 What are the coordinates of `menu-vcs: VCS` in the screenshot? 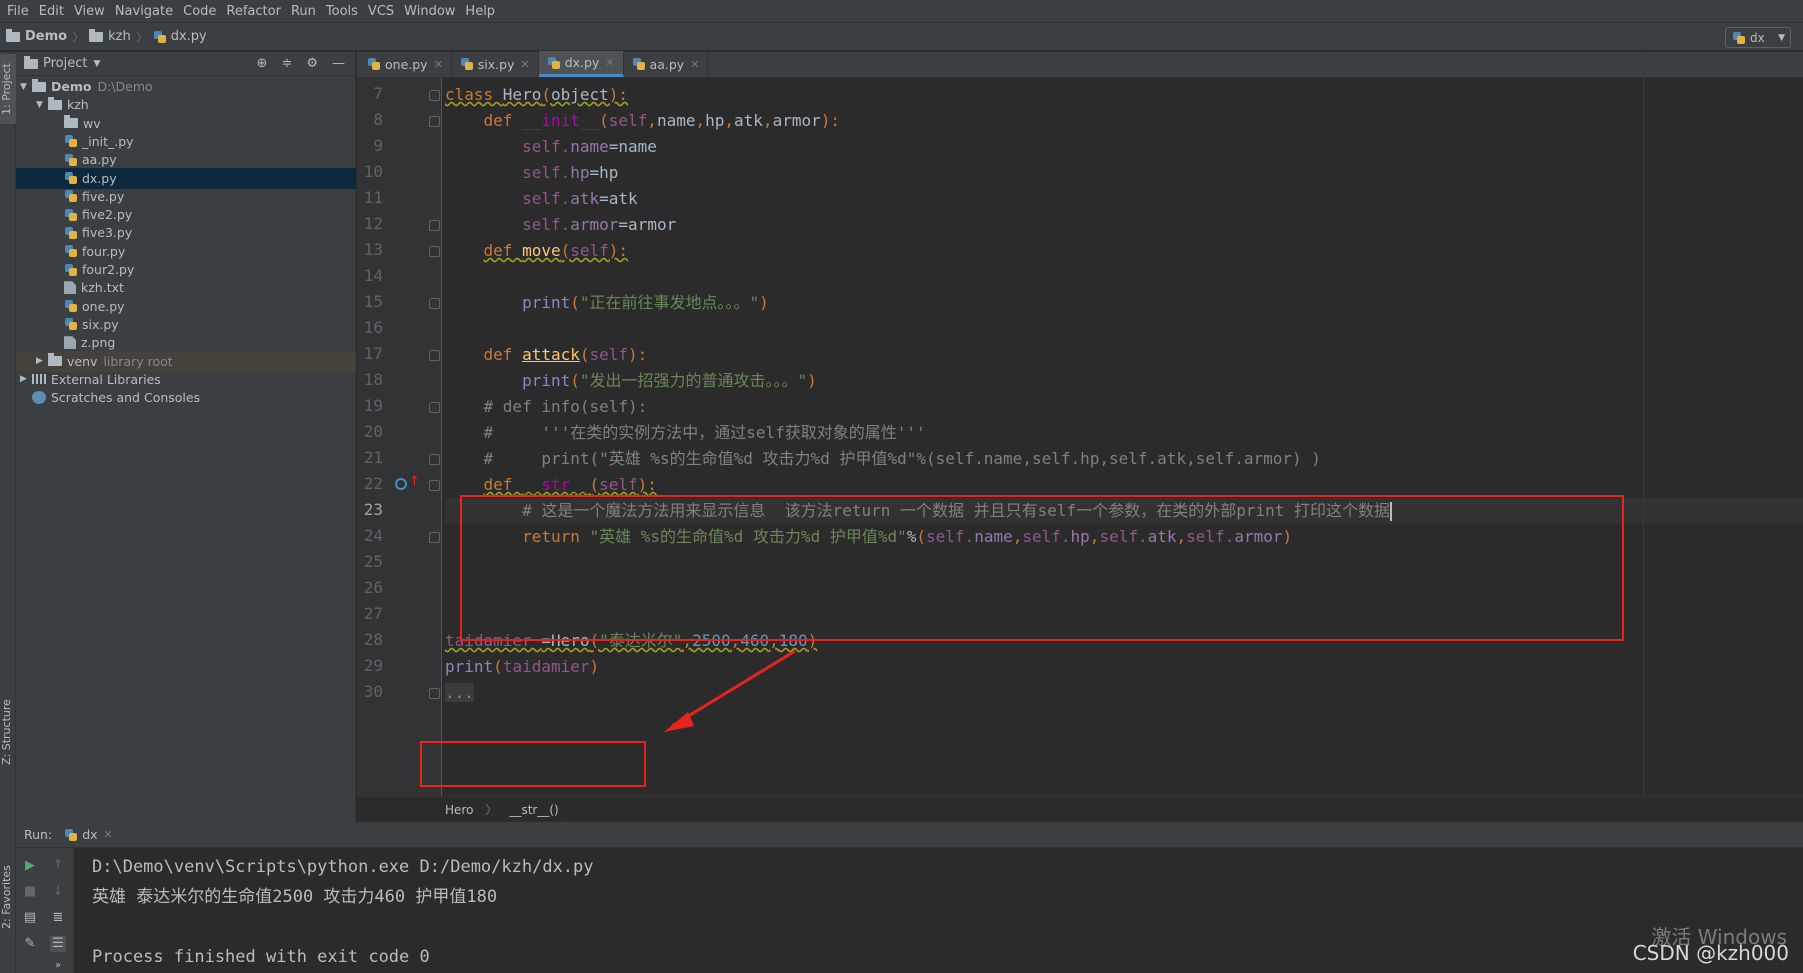 It's located at (381, 11).